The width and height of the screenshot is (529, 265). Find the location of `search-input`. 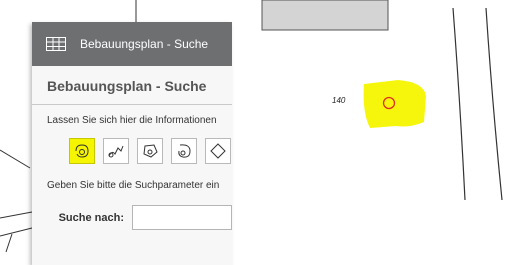

search-input is located at coordinates (182, 217).